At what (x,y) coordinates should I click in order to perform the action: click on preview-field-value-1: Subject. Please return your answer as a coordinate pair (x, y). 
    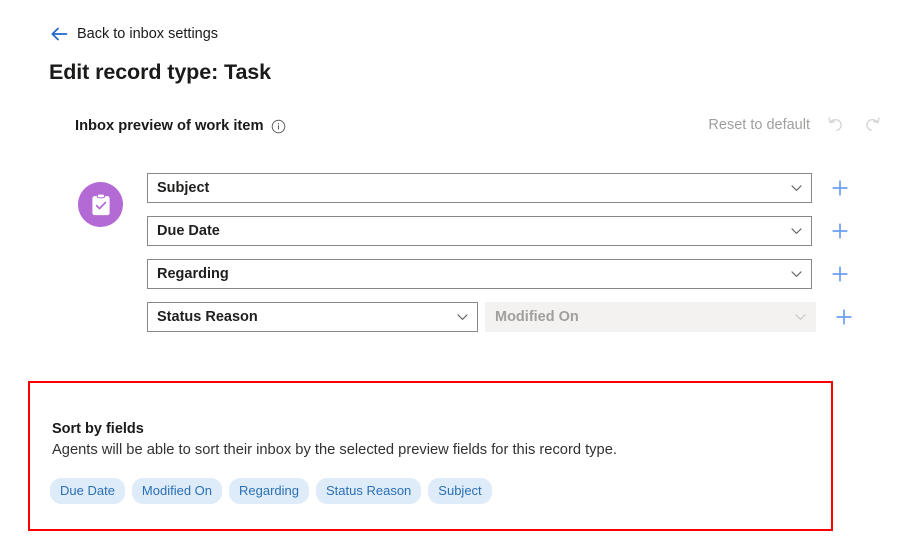
    Looking at the image, I should click on (183, 188).